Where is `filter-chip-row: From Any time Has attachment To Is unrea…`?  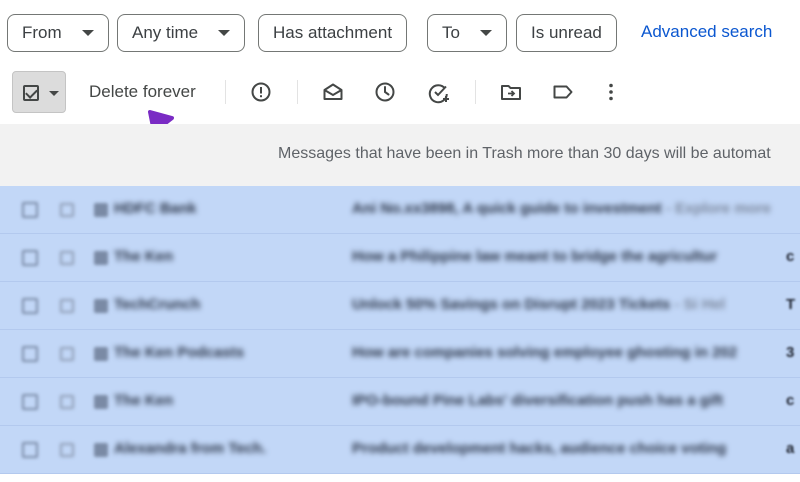
filter-chip-row: From Any time Has attachment To Is unrea… is located at coordinates (400, 33).